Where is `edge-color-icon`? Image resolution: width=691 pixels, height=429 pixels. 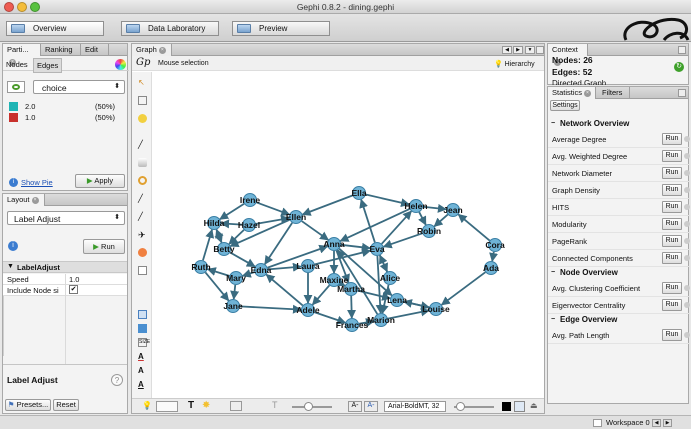 edge-color-icon is located at coordinates (142, 328).